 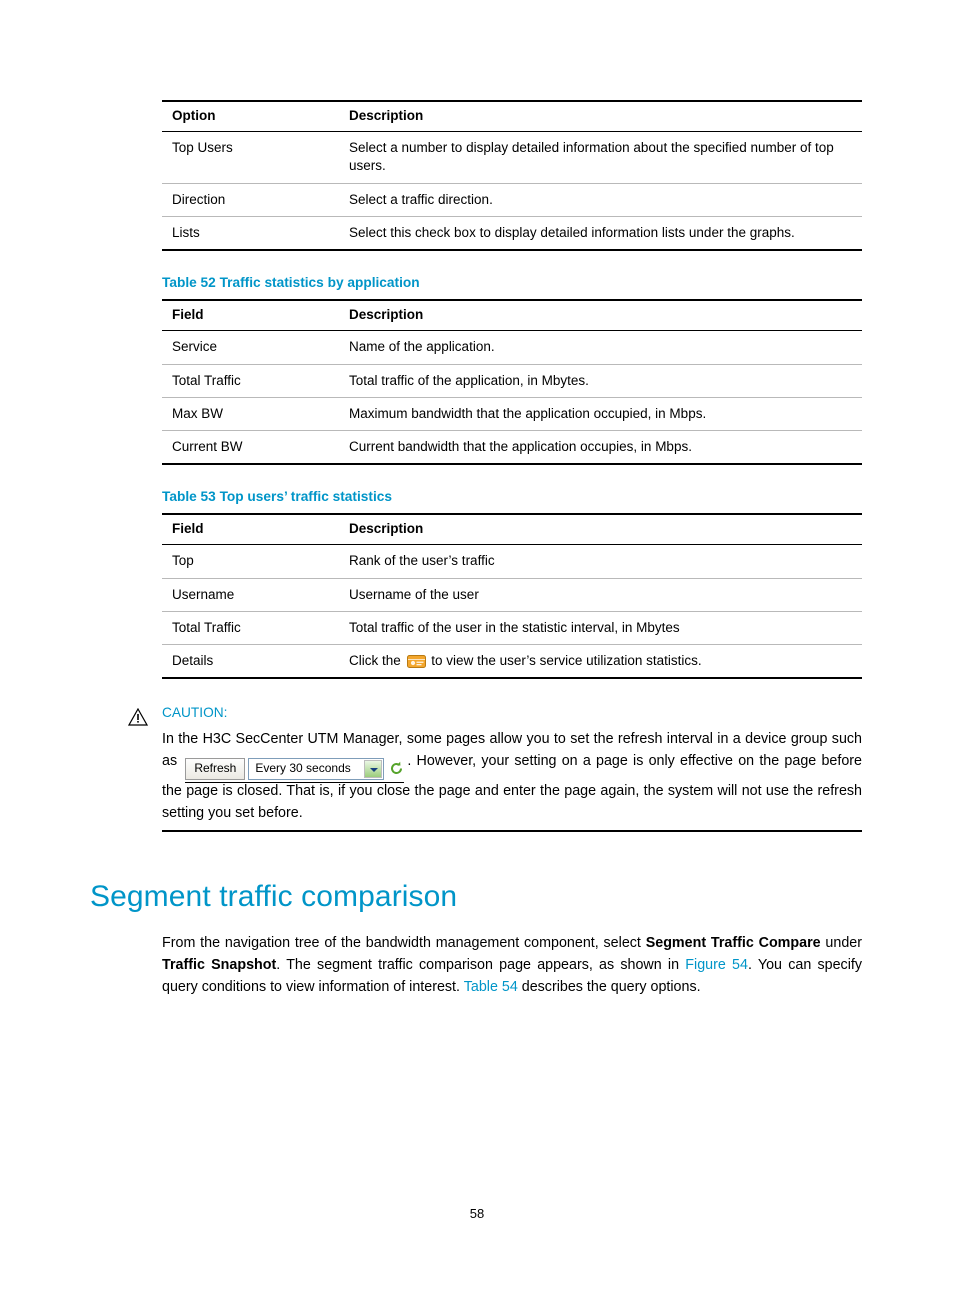 What do you see at coordinates (193, 661) in the screenshot?
I see `cell-field: Details` at bounding box center [193, 661].